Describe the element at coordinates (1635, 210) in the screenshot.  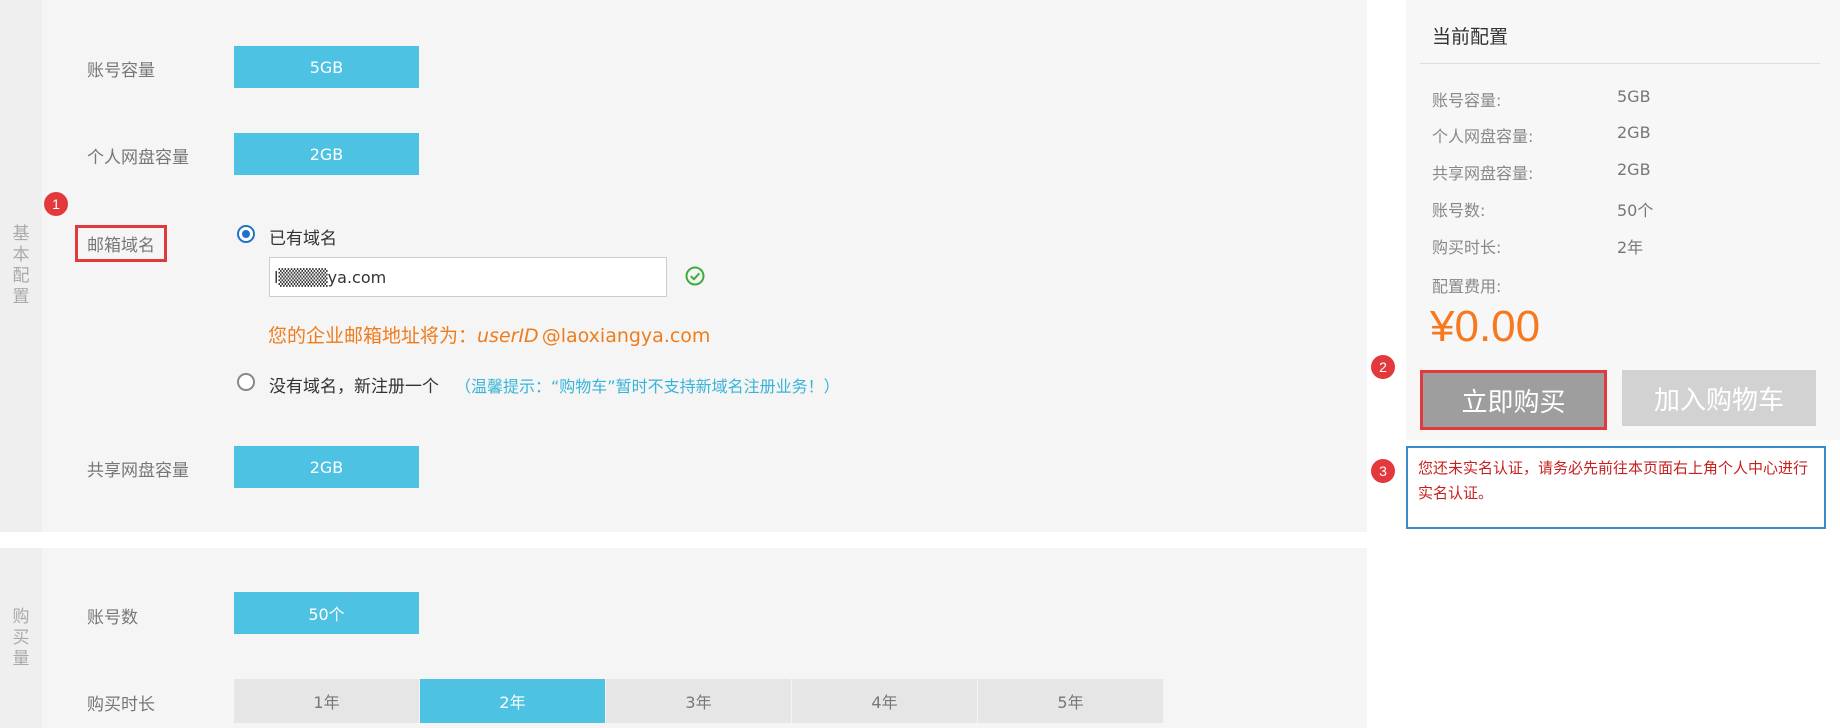
I see `config-row-value: 50个` at that location.